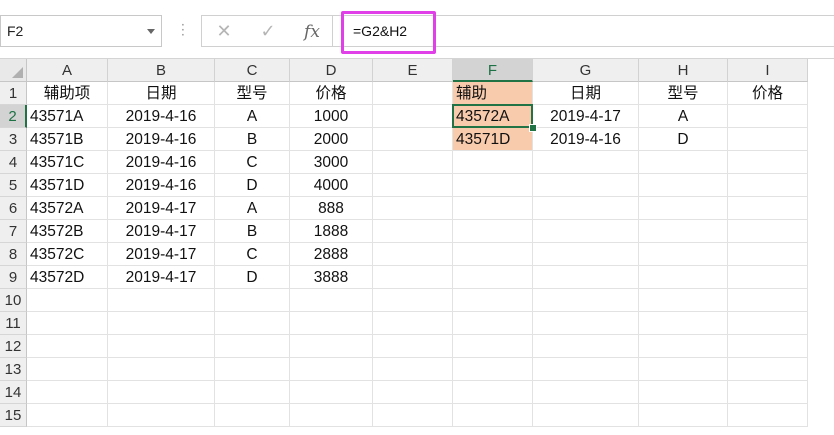 The height and width of the screenshot is (435, 834). Describe the element at coordinates (13, 93) in the screenshot. I see `row-header-1: 1` at that location.